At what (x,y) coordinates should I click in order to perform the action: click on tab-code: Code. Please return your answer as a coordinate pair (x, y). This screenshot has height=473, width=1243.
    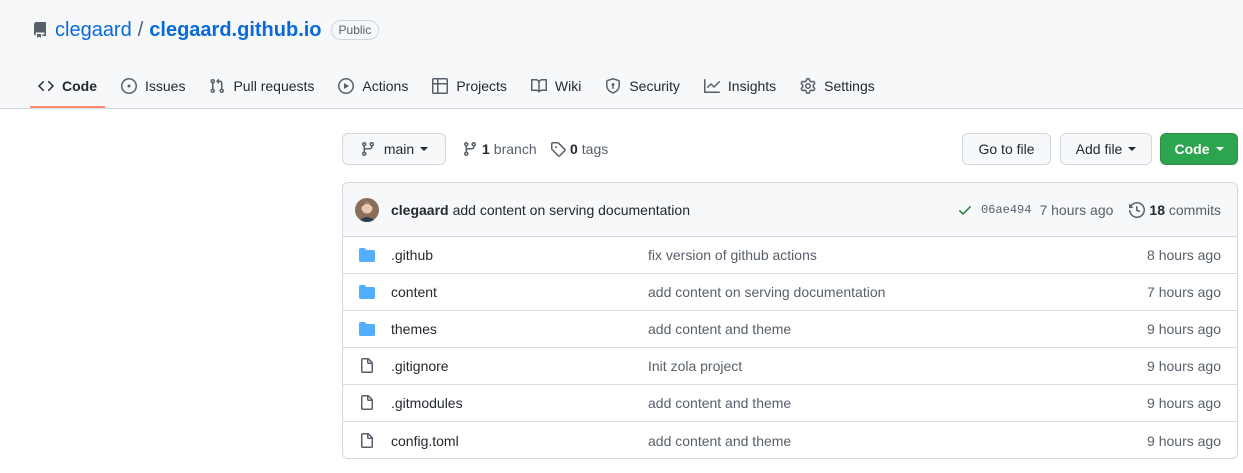
    Looking at the image, I should click on (67, 87).